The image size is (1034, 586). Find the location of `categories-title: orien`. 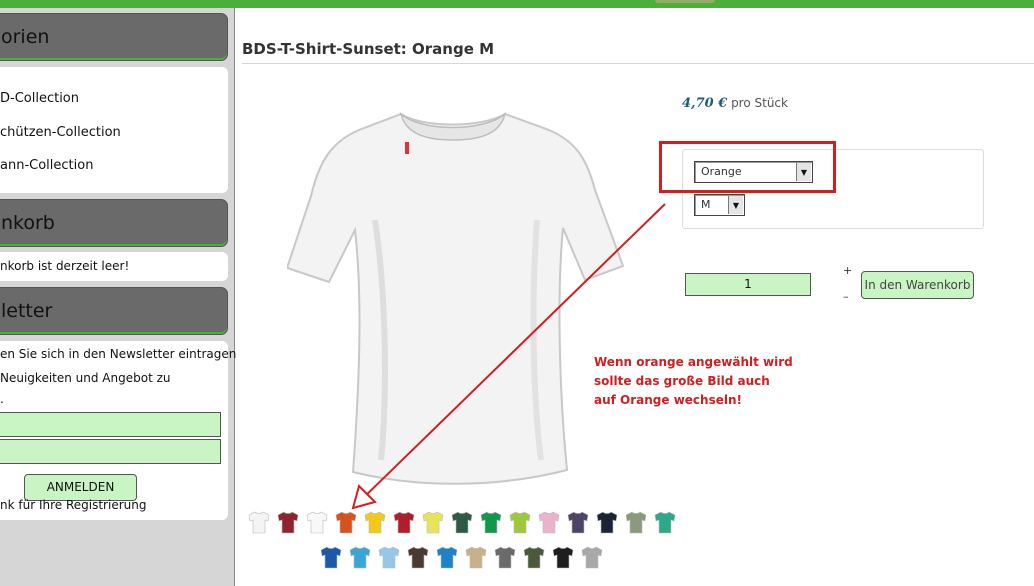

categories-title: orien is located at coordinates (25, 37).